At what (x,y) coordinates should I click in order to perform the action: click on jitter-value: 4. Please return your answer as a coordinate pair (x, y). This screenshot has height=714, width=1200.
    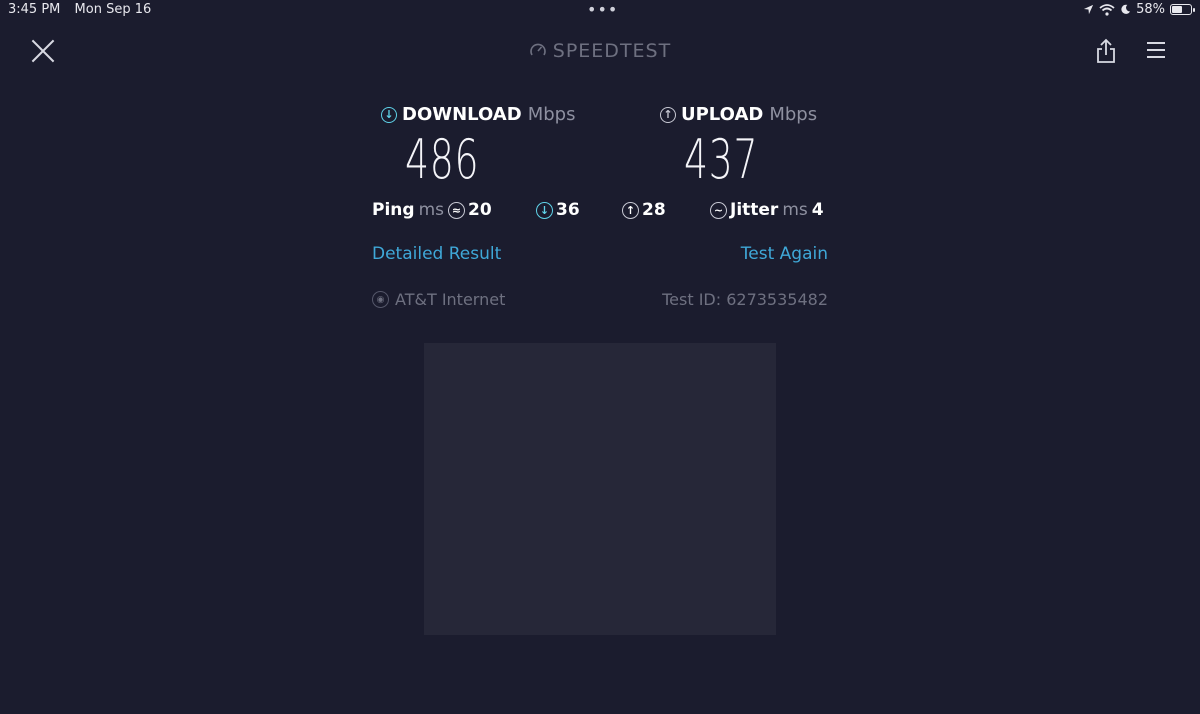
    Looking at the image, I should click on (817, 210).